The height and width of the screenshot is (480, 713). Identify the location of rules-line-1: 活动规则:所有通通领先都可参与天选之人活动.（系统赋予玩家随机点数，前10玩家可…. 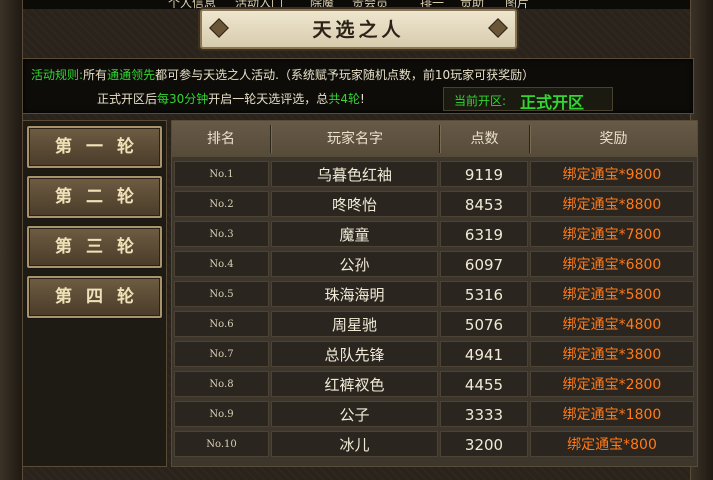
(282, 74).